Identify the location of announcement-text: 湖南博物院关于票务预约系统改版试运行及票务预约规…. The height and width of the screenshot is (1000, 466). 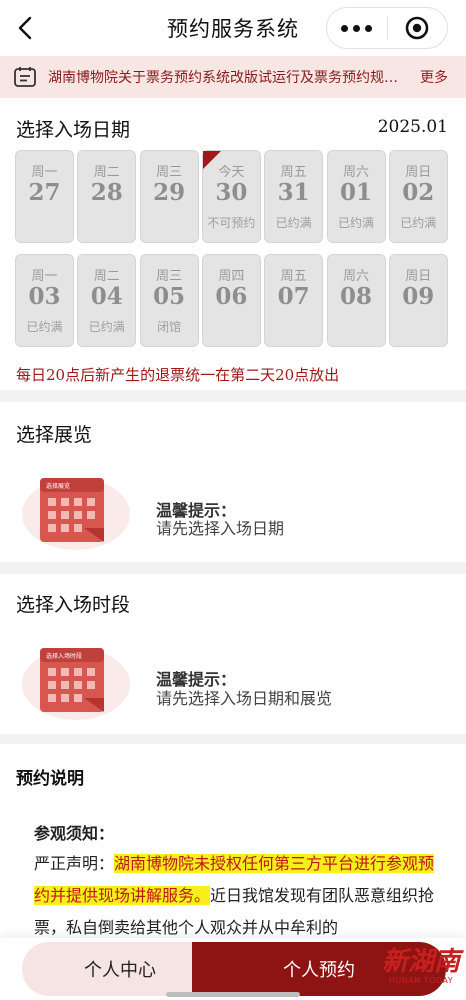
(228, 77).